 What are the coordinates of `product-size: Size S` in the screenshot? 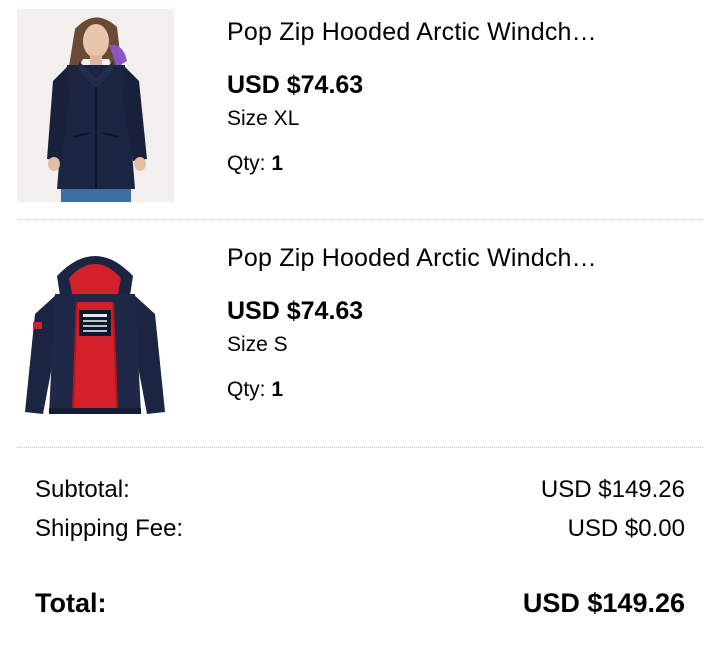 It's located at (257, 344).